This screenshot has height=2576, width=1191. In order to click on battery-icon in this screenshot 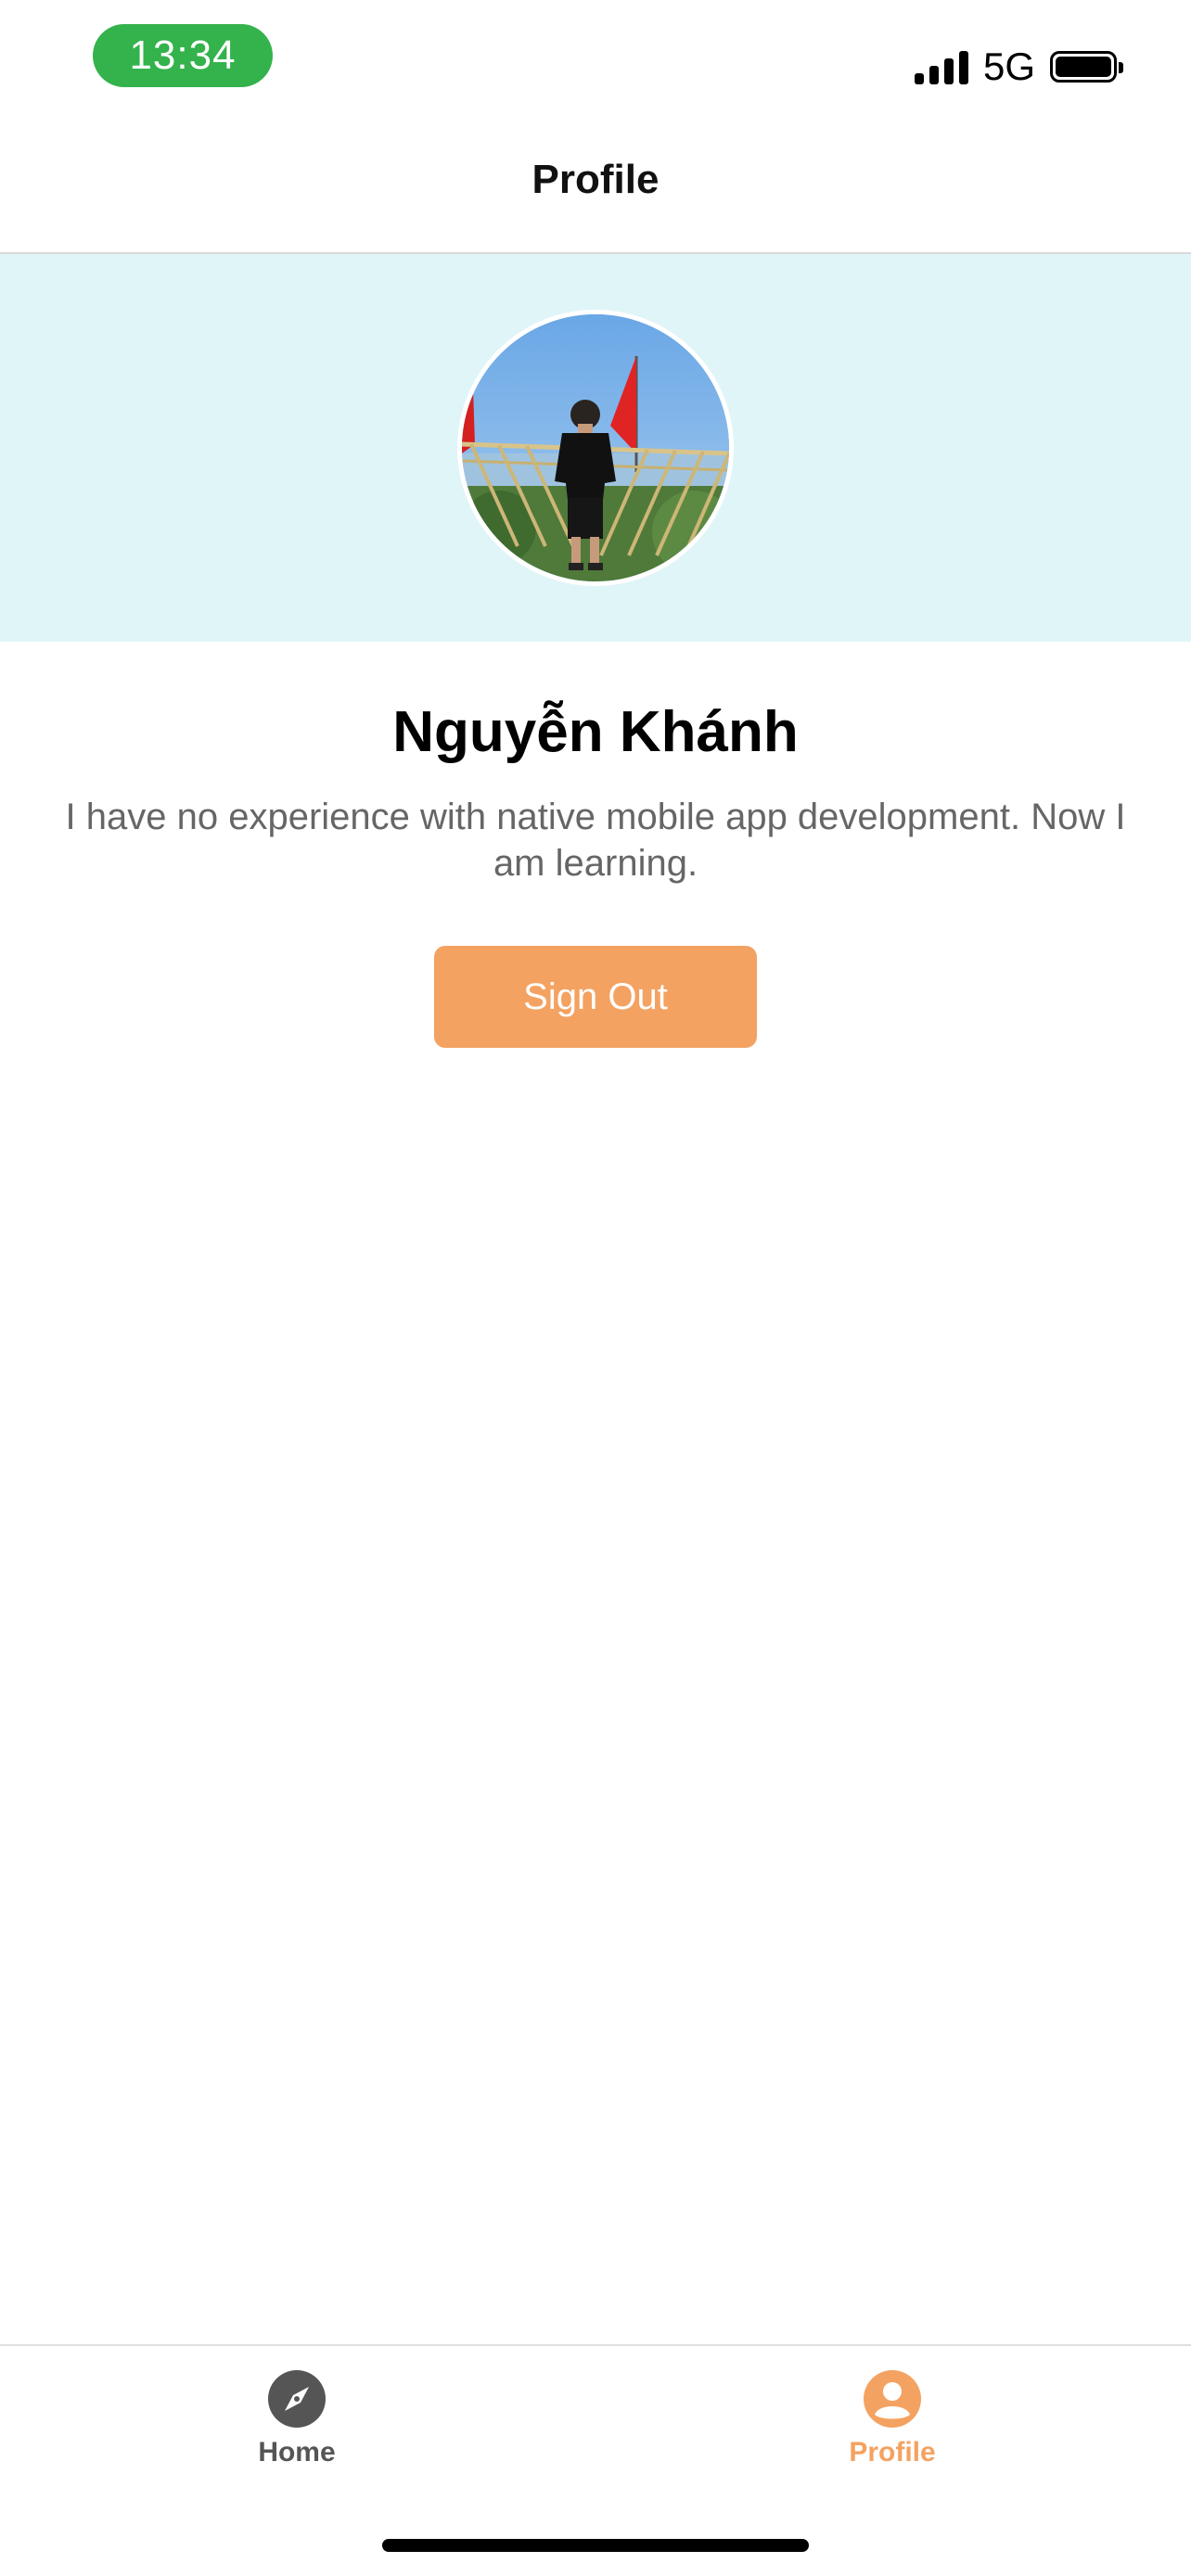, I will do `click(1086, 67)`.